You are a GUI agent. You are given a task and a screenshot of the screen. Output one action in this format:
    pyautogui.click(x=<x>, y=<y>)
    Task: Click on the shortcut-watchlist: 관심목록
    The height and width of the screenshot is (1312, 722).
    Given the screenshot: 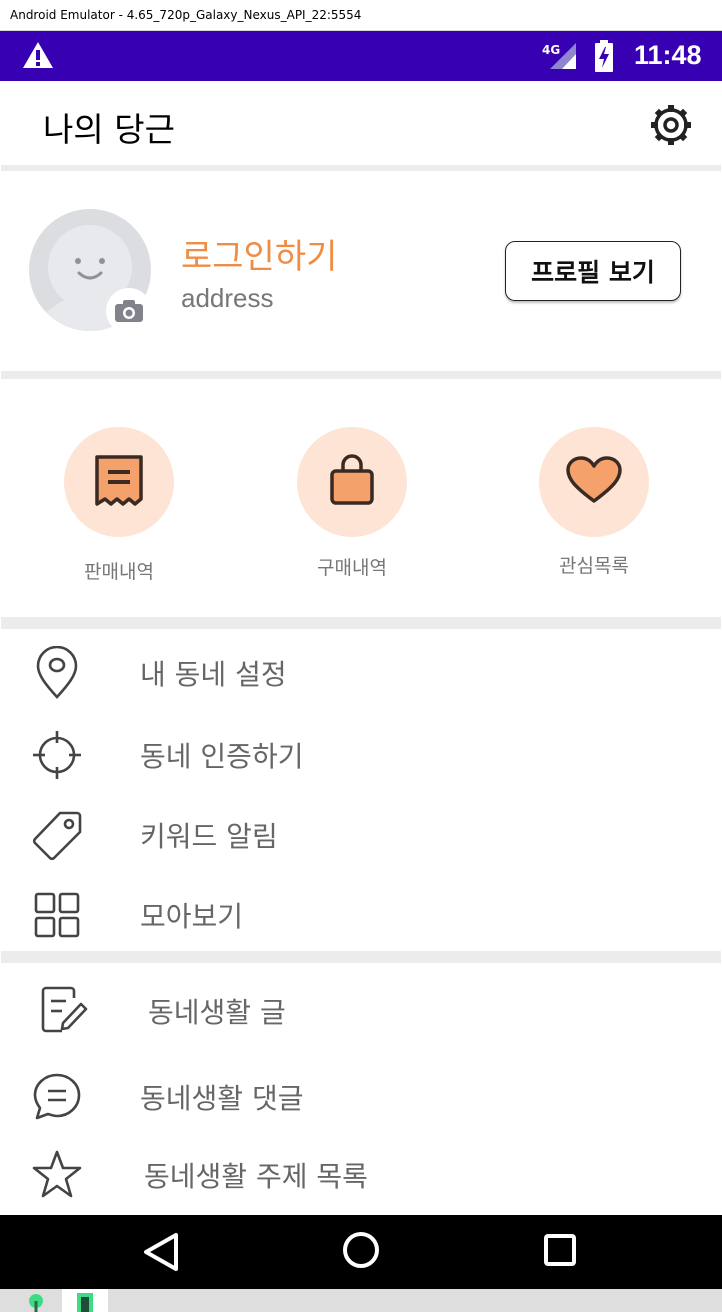 What is the action you would take?
    pyautogui.click(x=594, y=502)
    